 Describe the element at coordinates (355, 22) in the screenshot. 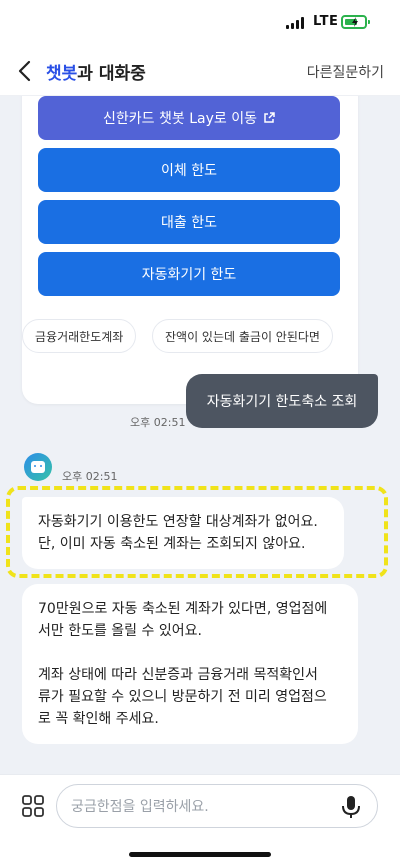

I see `battery-icon` at that location.